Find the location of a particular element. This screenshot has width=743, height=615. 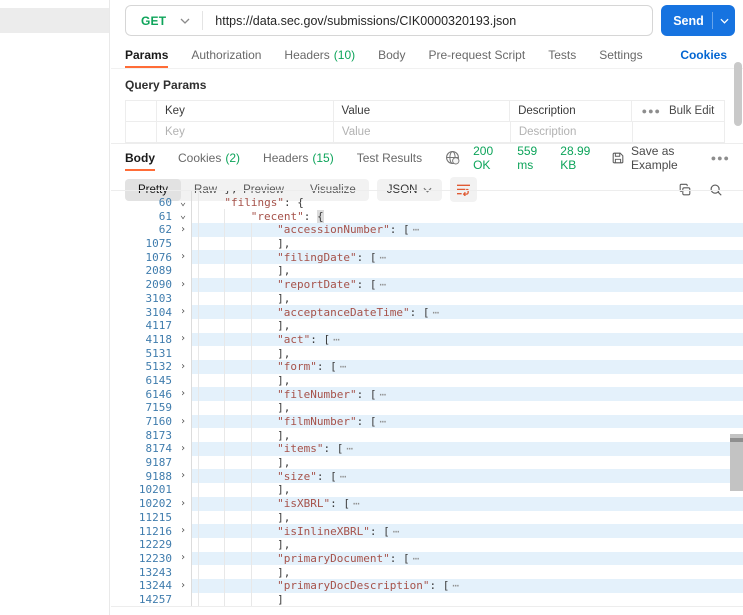

code-line: 3103], is located at coordinates (427, 298).